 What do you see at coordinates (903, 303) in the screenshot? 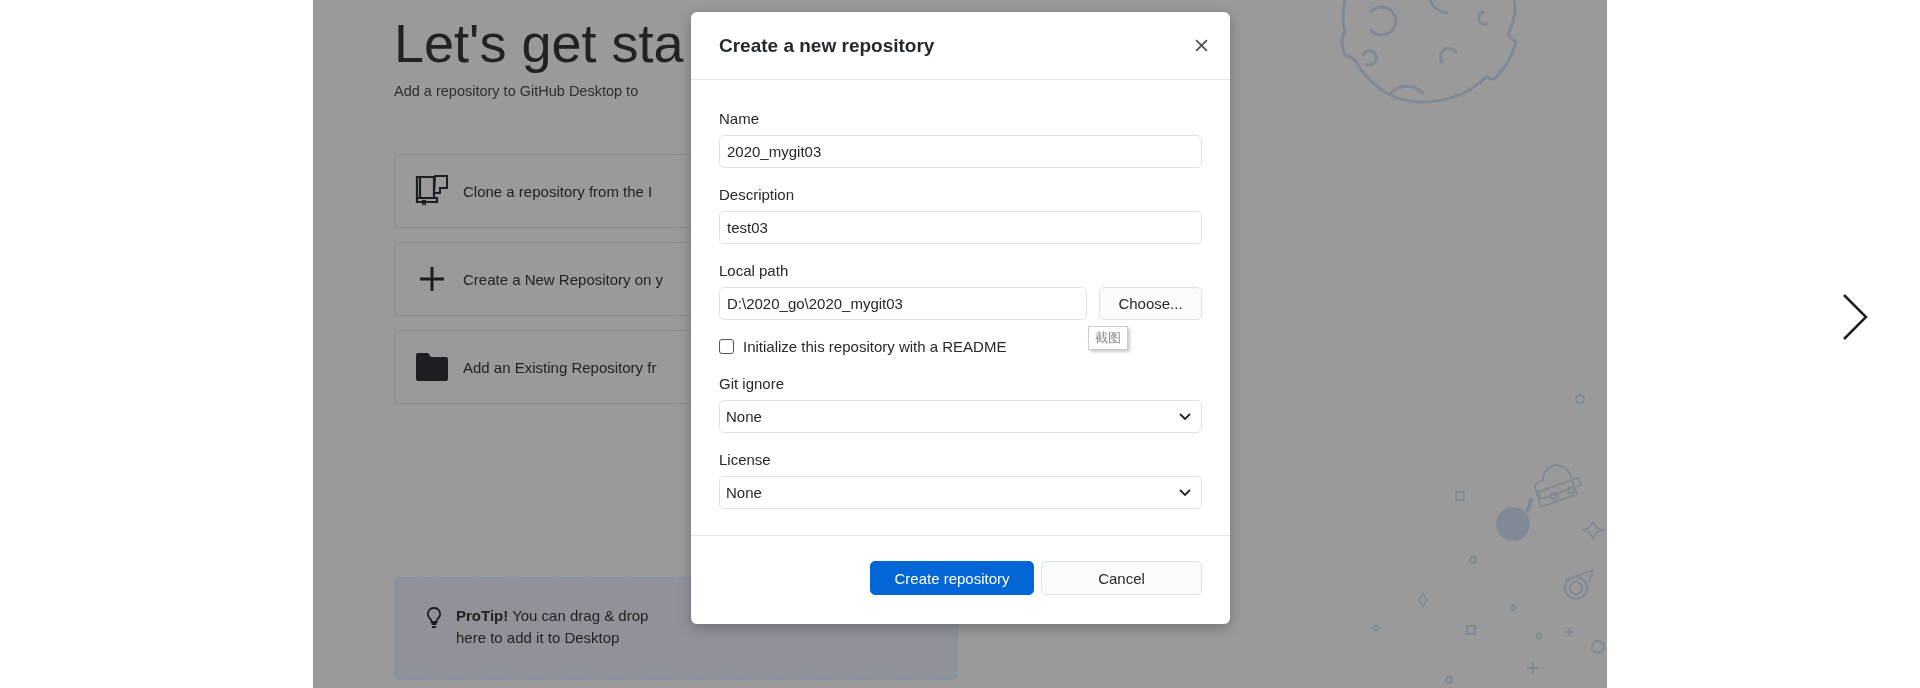
I see `input-field: D:\2020_go\2020_mygit03` at bounding box center [903, 303].